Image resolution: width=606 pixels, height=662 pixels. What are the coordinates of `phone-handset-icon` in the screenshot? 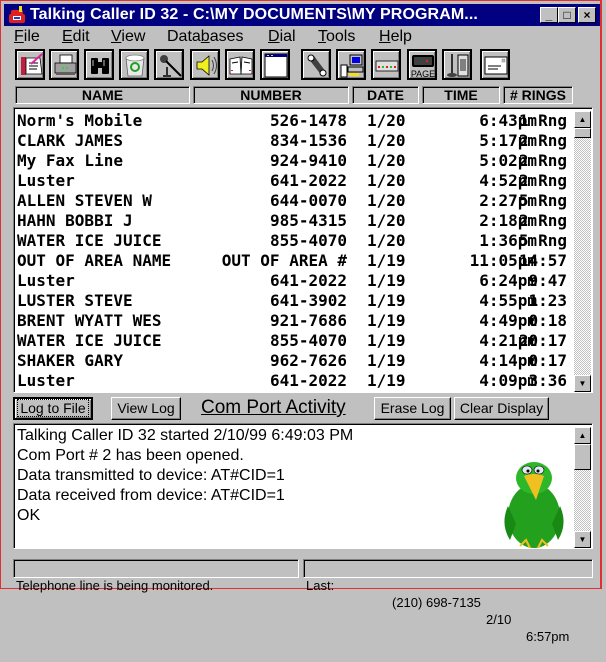 It's located at (317, 65).